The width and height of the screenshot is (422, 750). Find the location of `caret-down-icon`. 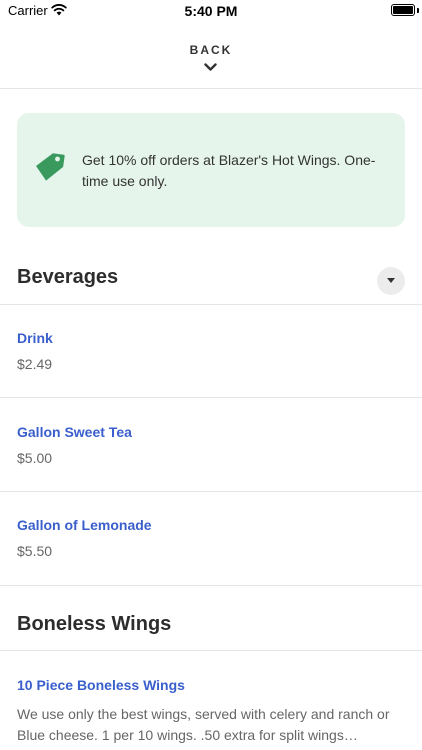

caret-down-icon is located at coordinates (391, 280).